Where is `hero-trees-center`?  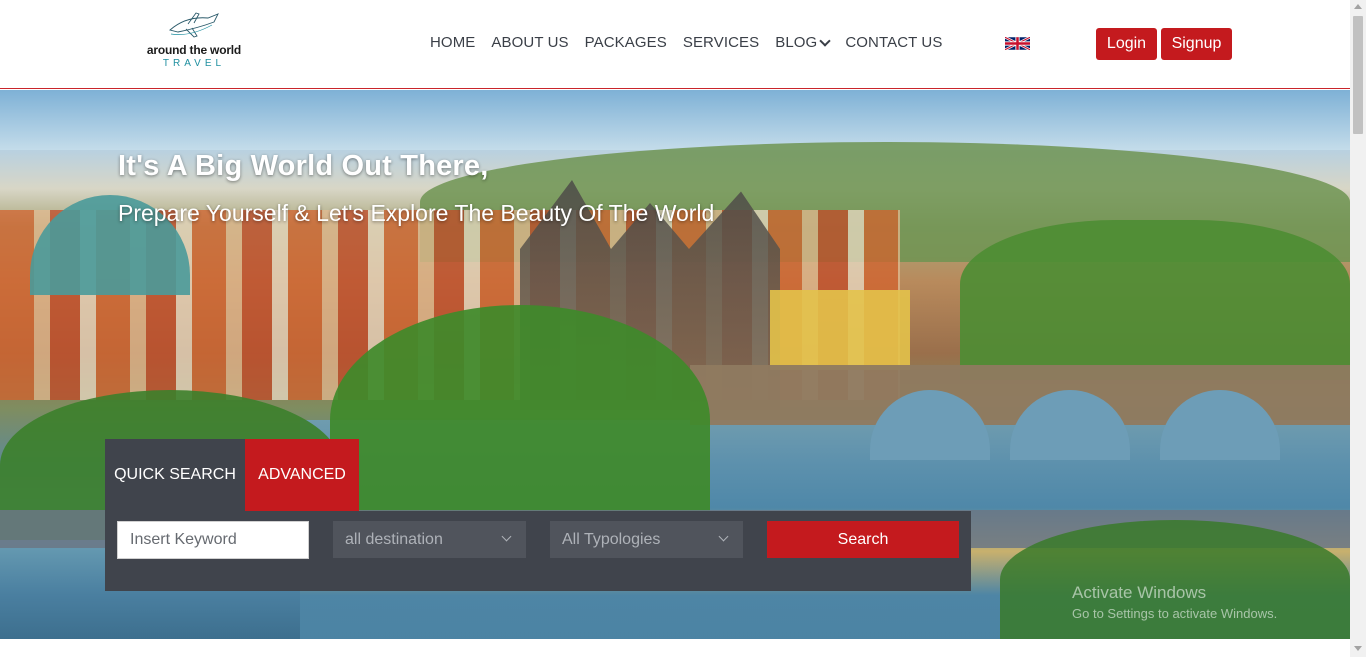
hero-trees-center is located at coordinates (520, 420).